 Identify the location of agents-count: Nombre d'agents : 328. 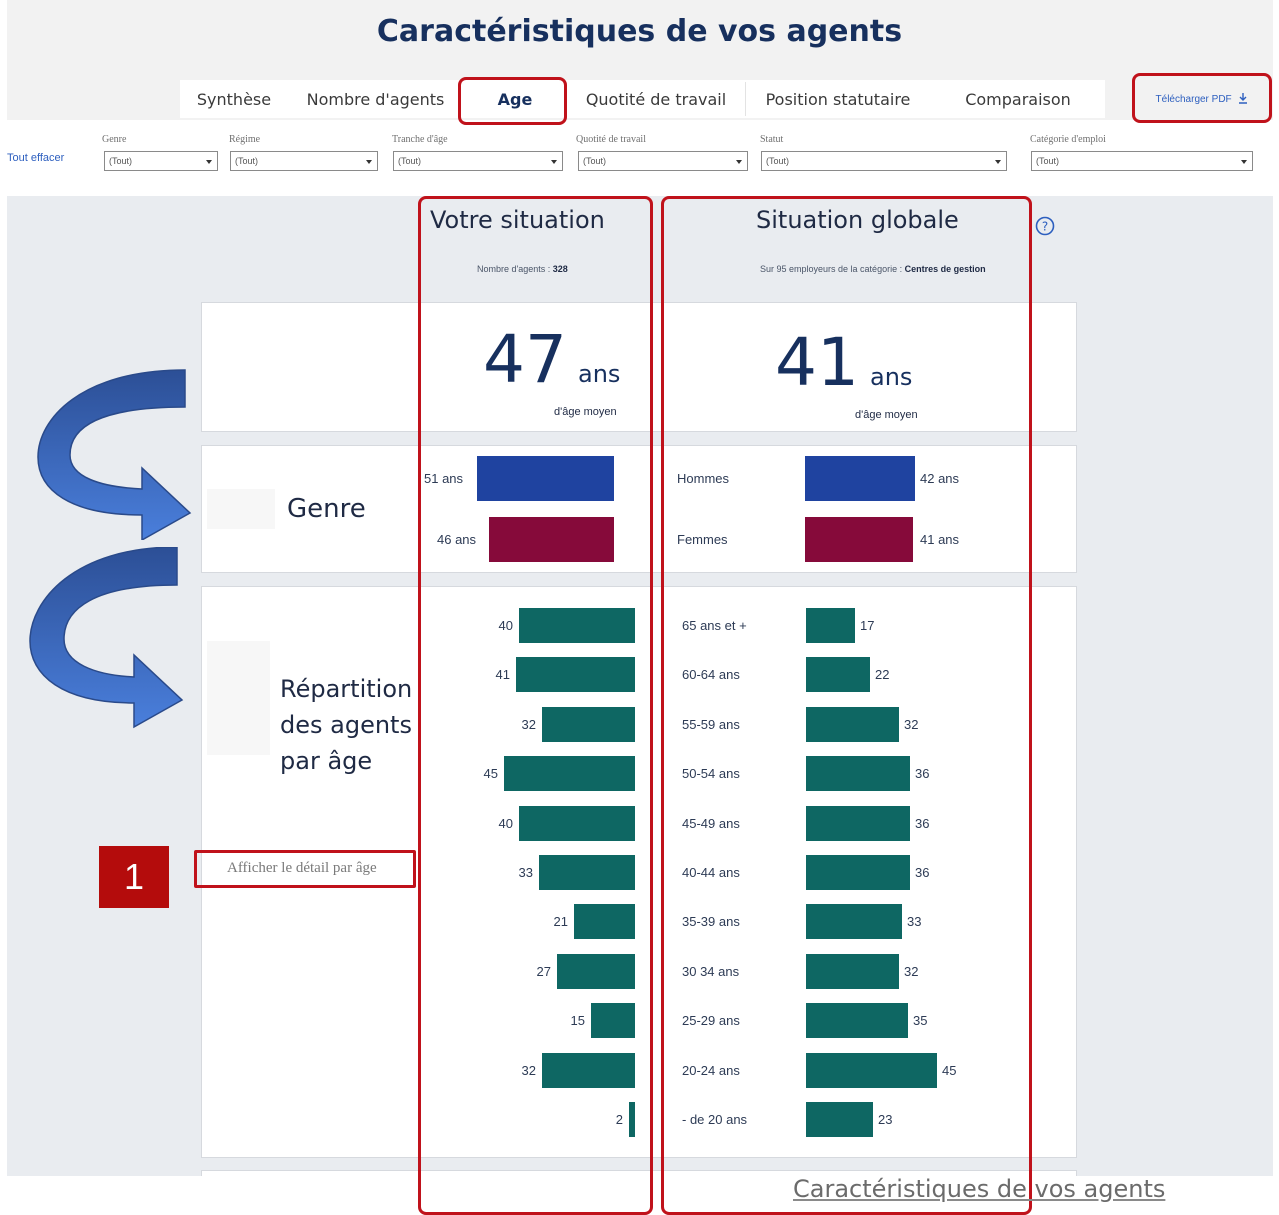
(522, 269).